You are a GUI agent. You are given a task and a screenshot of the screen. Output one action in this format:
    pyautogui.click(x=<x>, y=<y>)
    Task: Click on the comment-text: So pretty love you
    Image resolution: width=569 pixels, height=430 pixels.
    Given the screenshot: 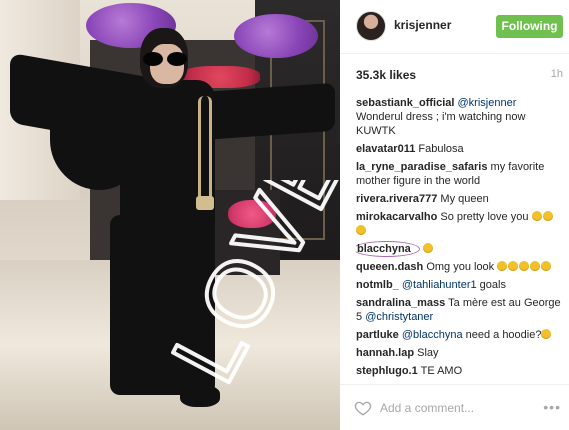 What is the action you would take?
    pyautogui.click(x=486, y=217)
    